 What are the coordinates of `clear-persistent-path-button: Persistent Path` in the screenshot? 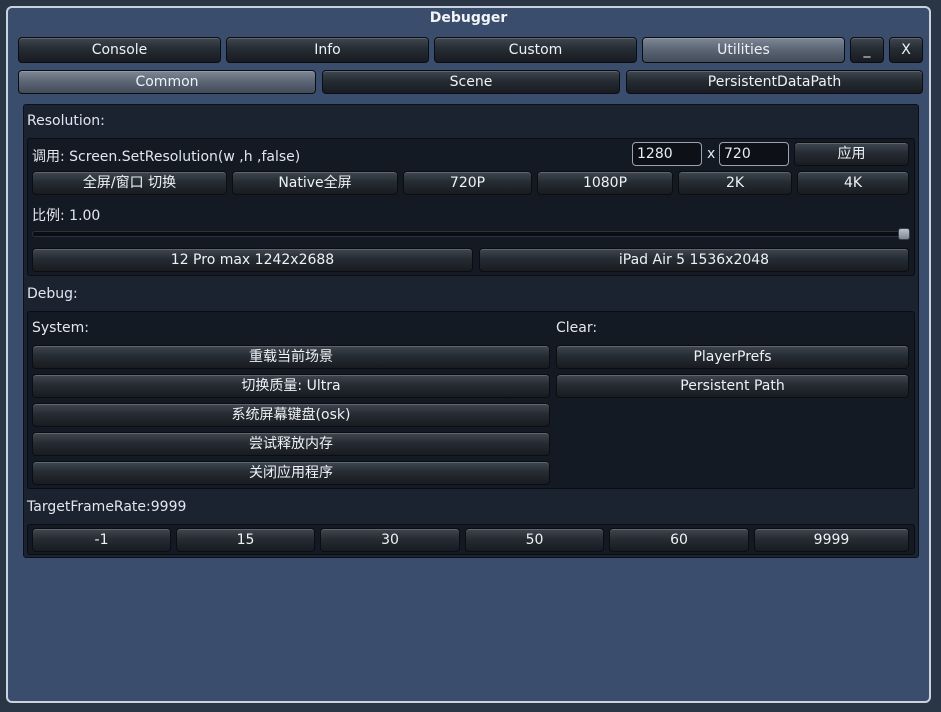 It's located at (732, 386).